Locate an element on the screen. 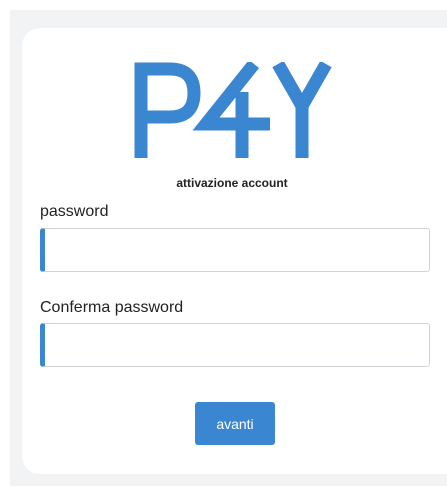 This screenshot has height=494, width=447. password-label: password is located at coordinates (74, 211).